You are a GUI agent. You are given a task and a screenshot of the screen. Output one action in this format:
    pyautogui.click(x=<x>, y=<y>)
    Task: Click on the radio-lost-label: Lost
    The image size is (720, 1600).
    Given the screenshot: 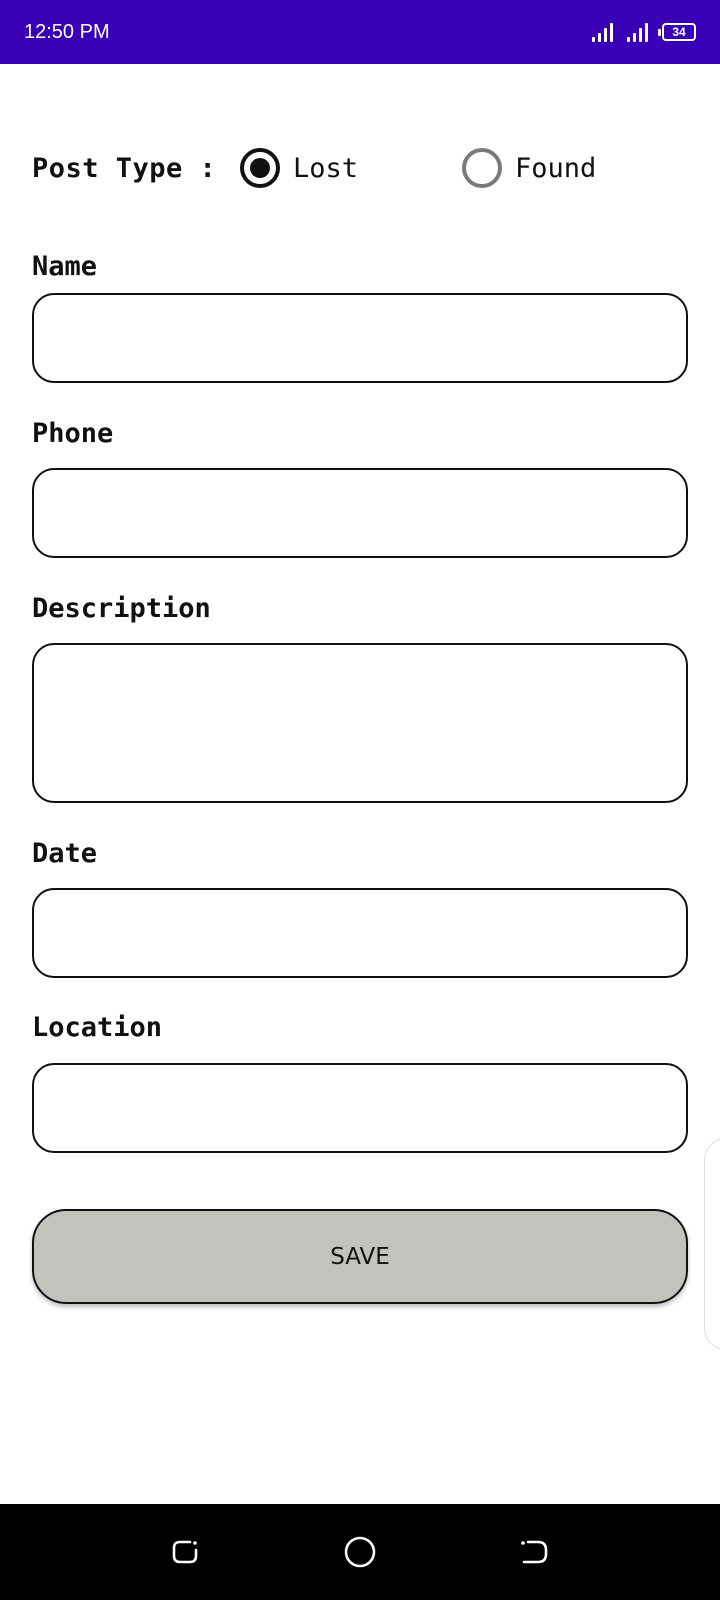 What is the action you would take?
    pyautogui.click(x=326, y=168)
    